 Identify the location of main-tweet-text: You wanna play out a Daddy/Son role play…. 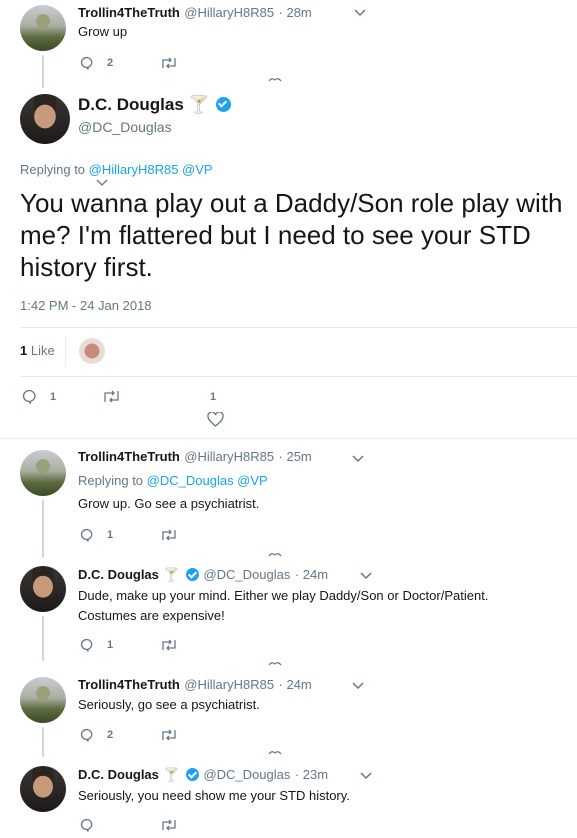
(291, 235).